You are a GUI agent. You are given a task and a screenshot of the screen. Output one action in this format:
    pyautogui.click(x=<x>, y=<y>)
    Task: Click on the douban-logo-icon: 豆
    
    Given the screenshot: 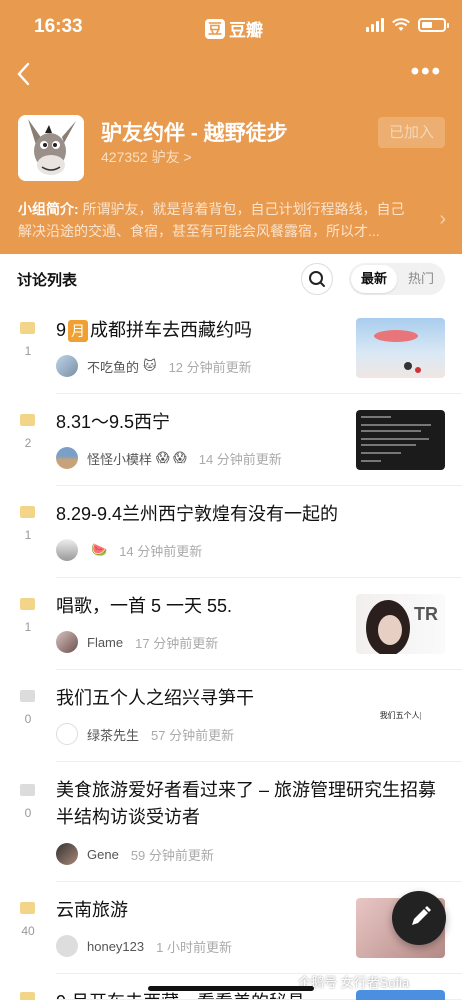 What is the action you would take?
    pyautogui.click(x=215, y=28)
    